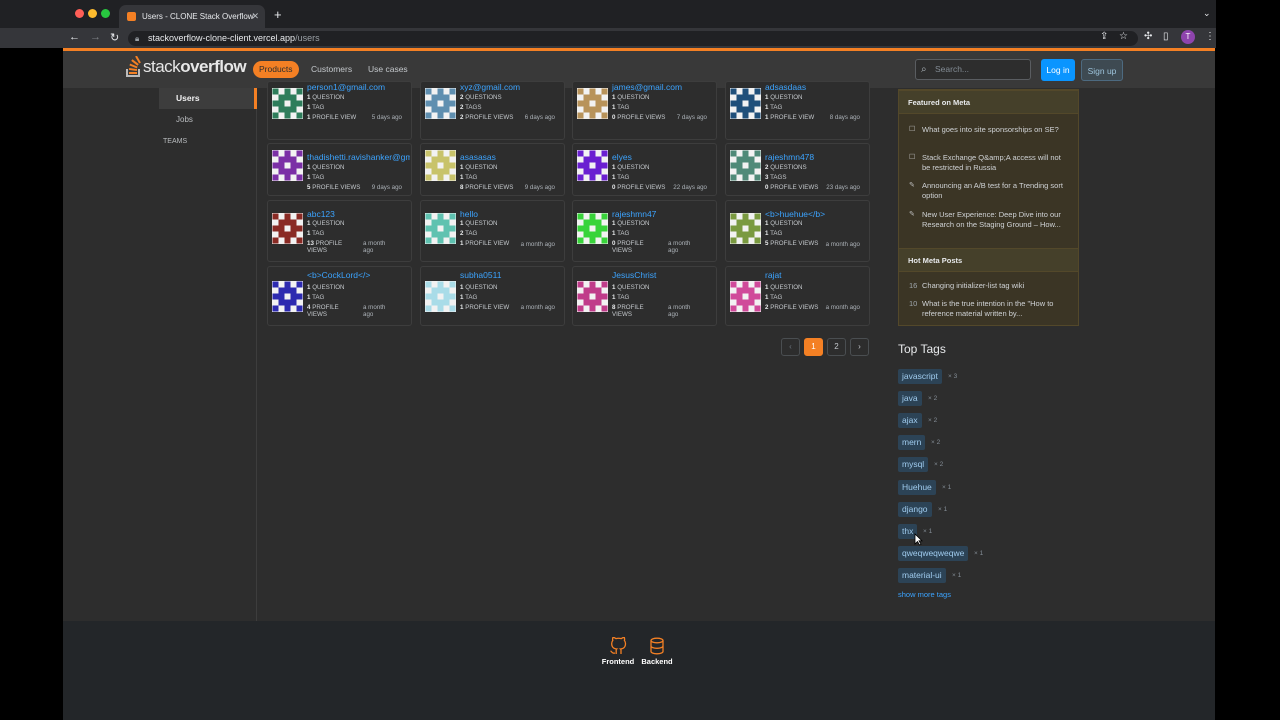 The width and height of the screenshot is (1280, 720). I want to click on tag-chip: mysql, so click(913, 465).